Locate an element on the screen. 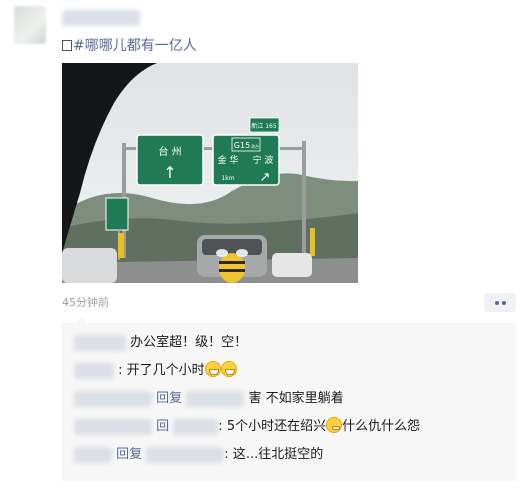 Image resolution: width=523 pixels, height=491 pixels. route-suffix: 甬台 is located at coordinates (255, 146).